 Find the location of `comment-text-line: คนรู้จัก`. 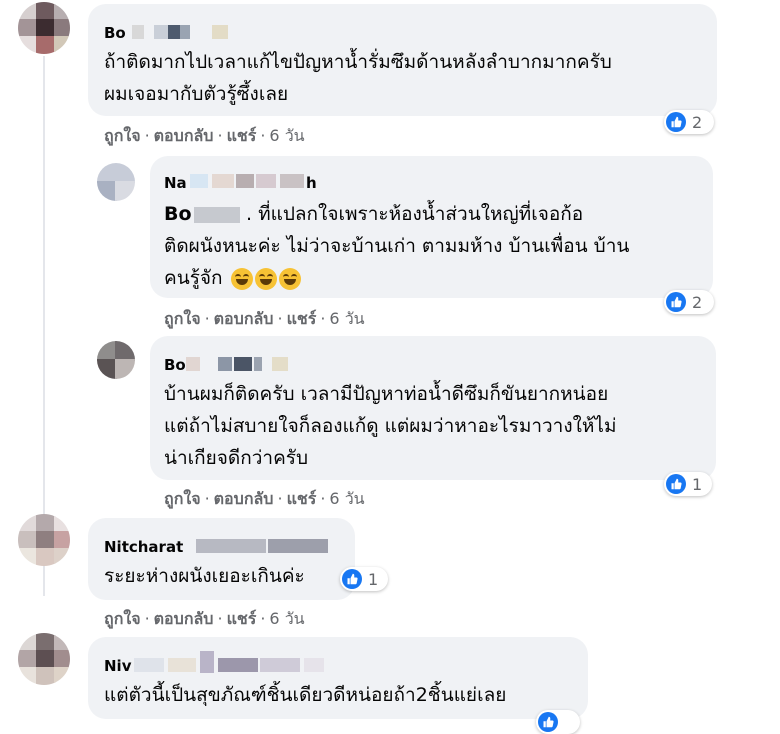

comment-text-line: คนรู้จัก is located at coordinates (232, 278).